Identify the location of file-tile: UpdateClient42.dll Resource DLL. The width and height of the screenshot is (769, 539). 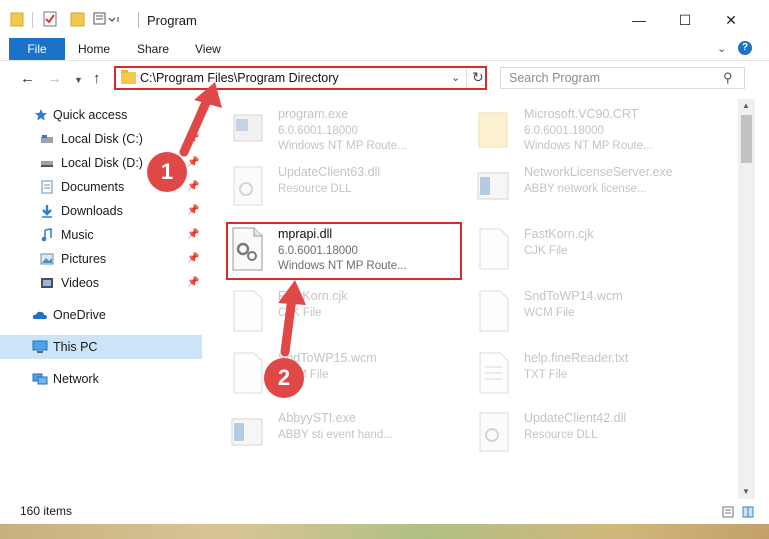
(591, 435).